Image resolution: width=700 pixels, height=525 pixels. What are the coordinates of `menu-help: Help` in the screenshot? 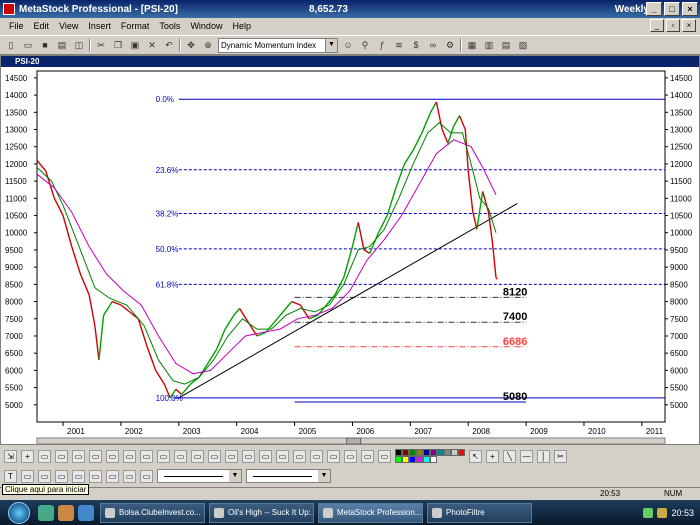 It's located at (241, 26).